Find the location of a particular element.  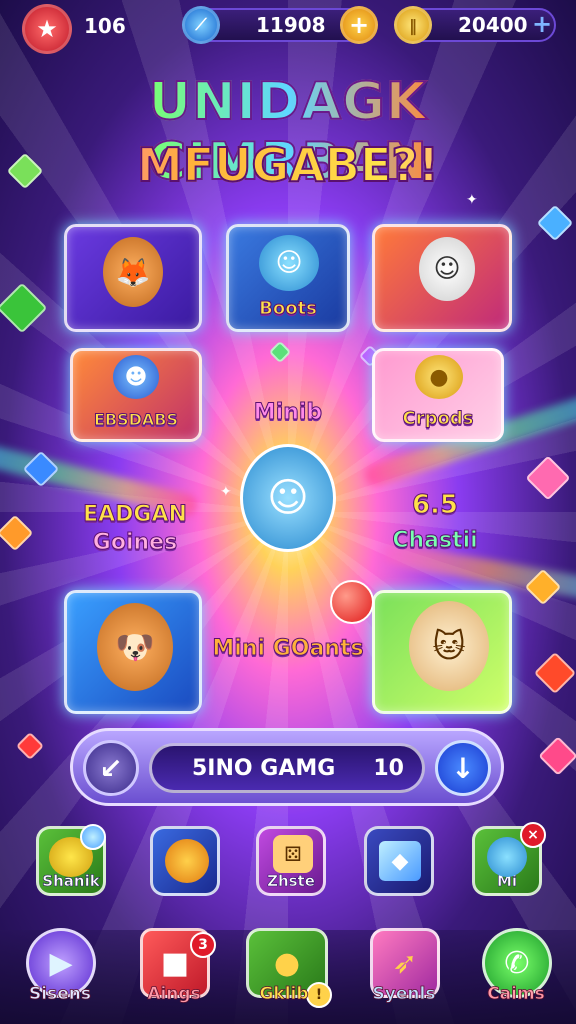

down-arrow-icon: ↓ is located at coordinates (463, 768).